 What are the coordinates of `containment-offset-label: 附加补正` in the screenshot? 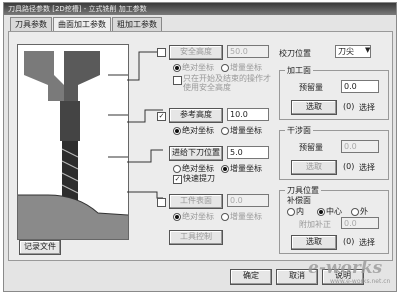 It's located at (315, 224).